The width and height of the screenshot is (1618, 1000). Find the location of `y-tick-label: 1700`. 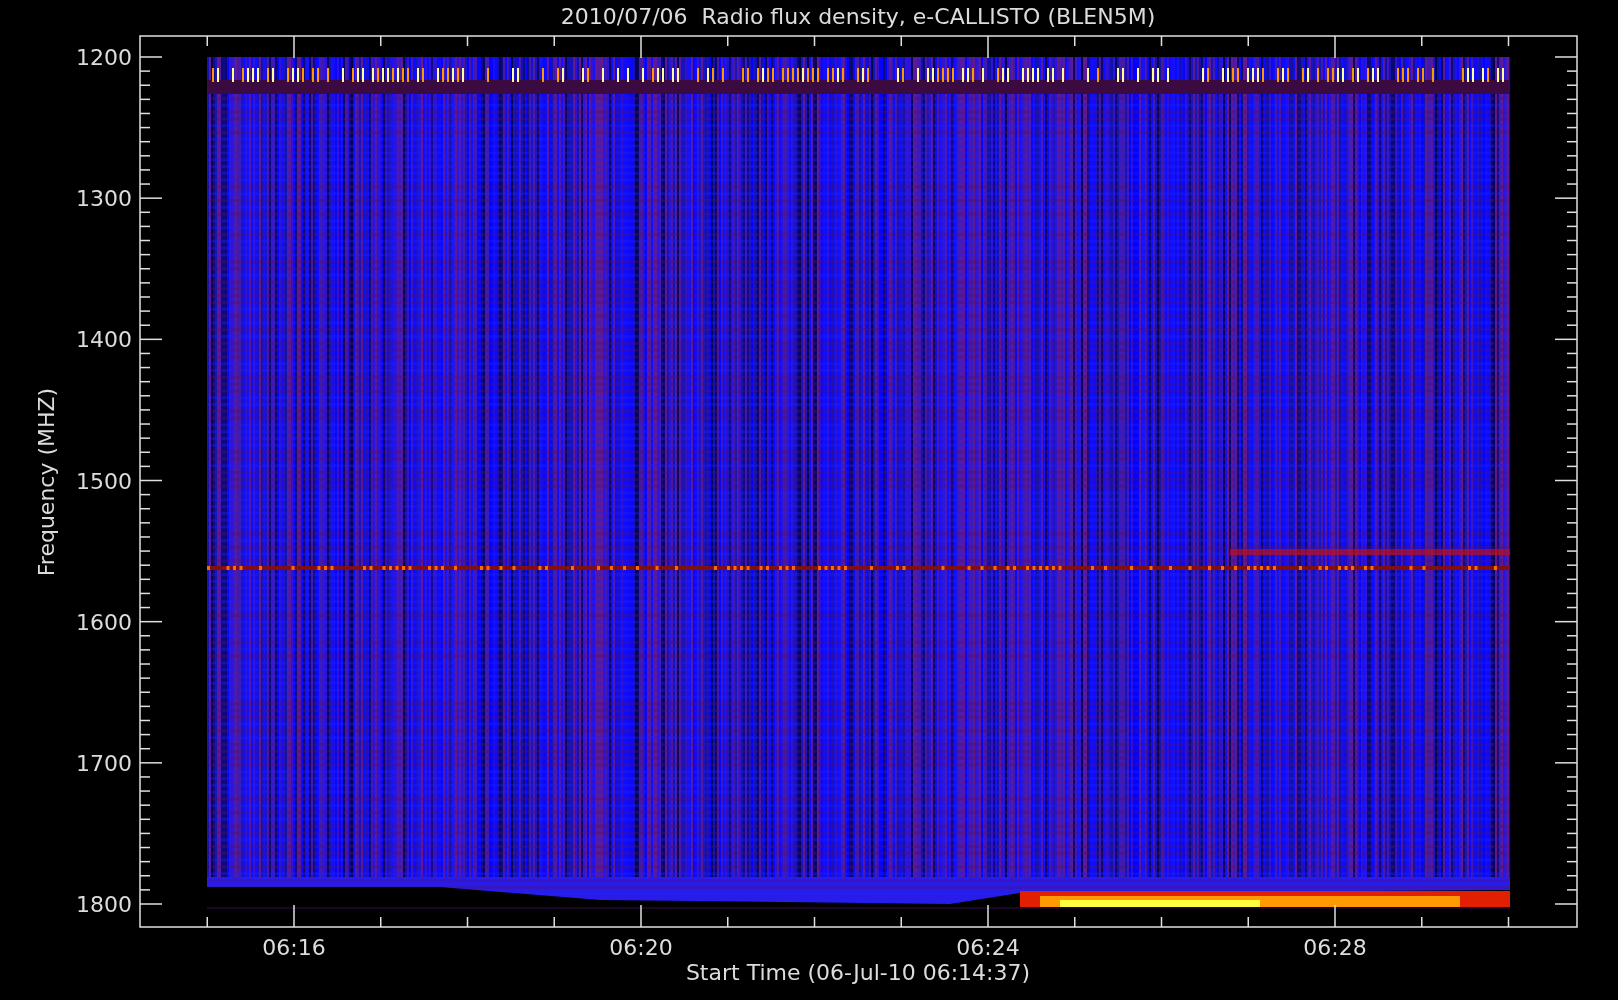

y-tick-label: 1700 is located at coordinates (104, 763).